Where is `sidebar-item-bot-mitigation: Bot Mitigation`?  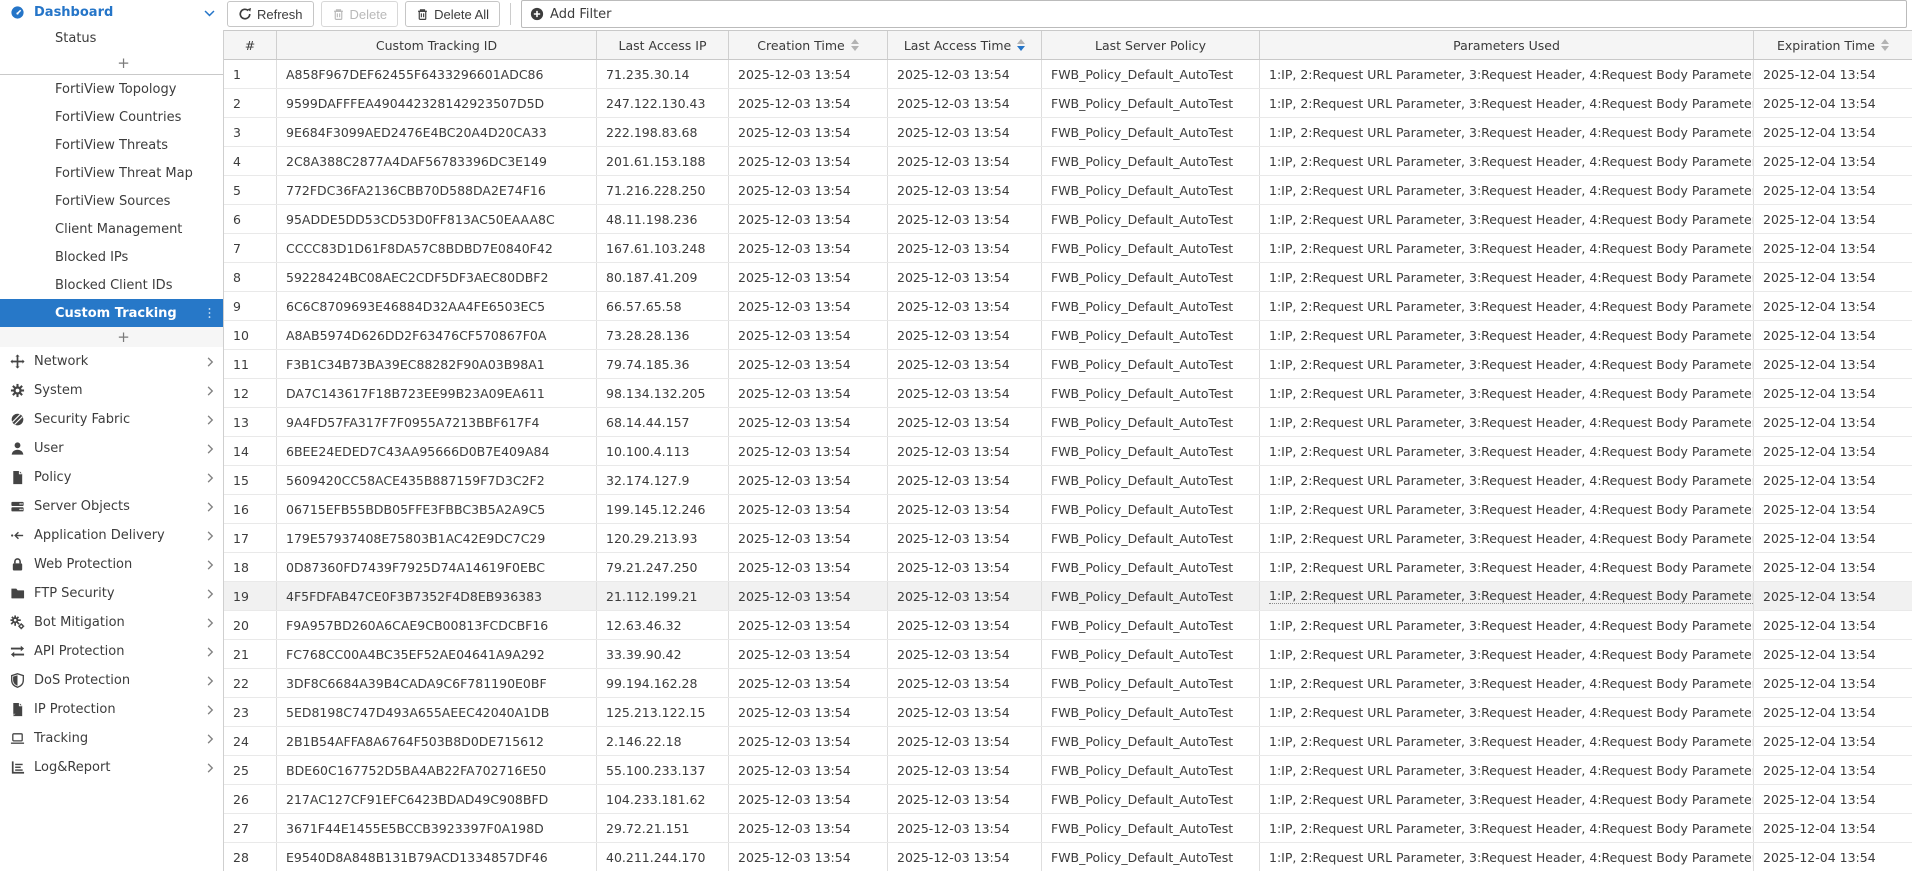 sidebar-item-bot-mitigation: Bot Mitigation is located at coordinates (111, 622).